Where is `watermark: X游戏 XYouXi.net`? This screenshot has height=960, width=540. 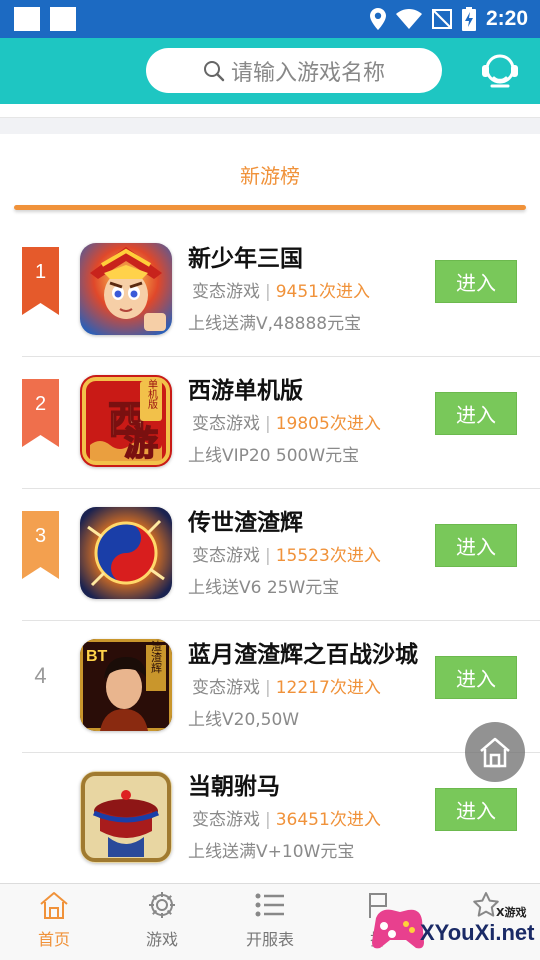
watermark: X游戏 XYouXi.net is located at coordinates (454, 929).